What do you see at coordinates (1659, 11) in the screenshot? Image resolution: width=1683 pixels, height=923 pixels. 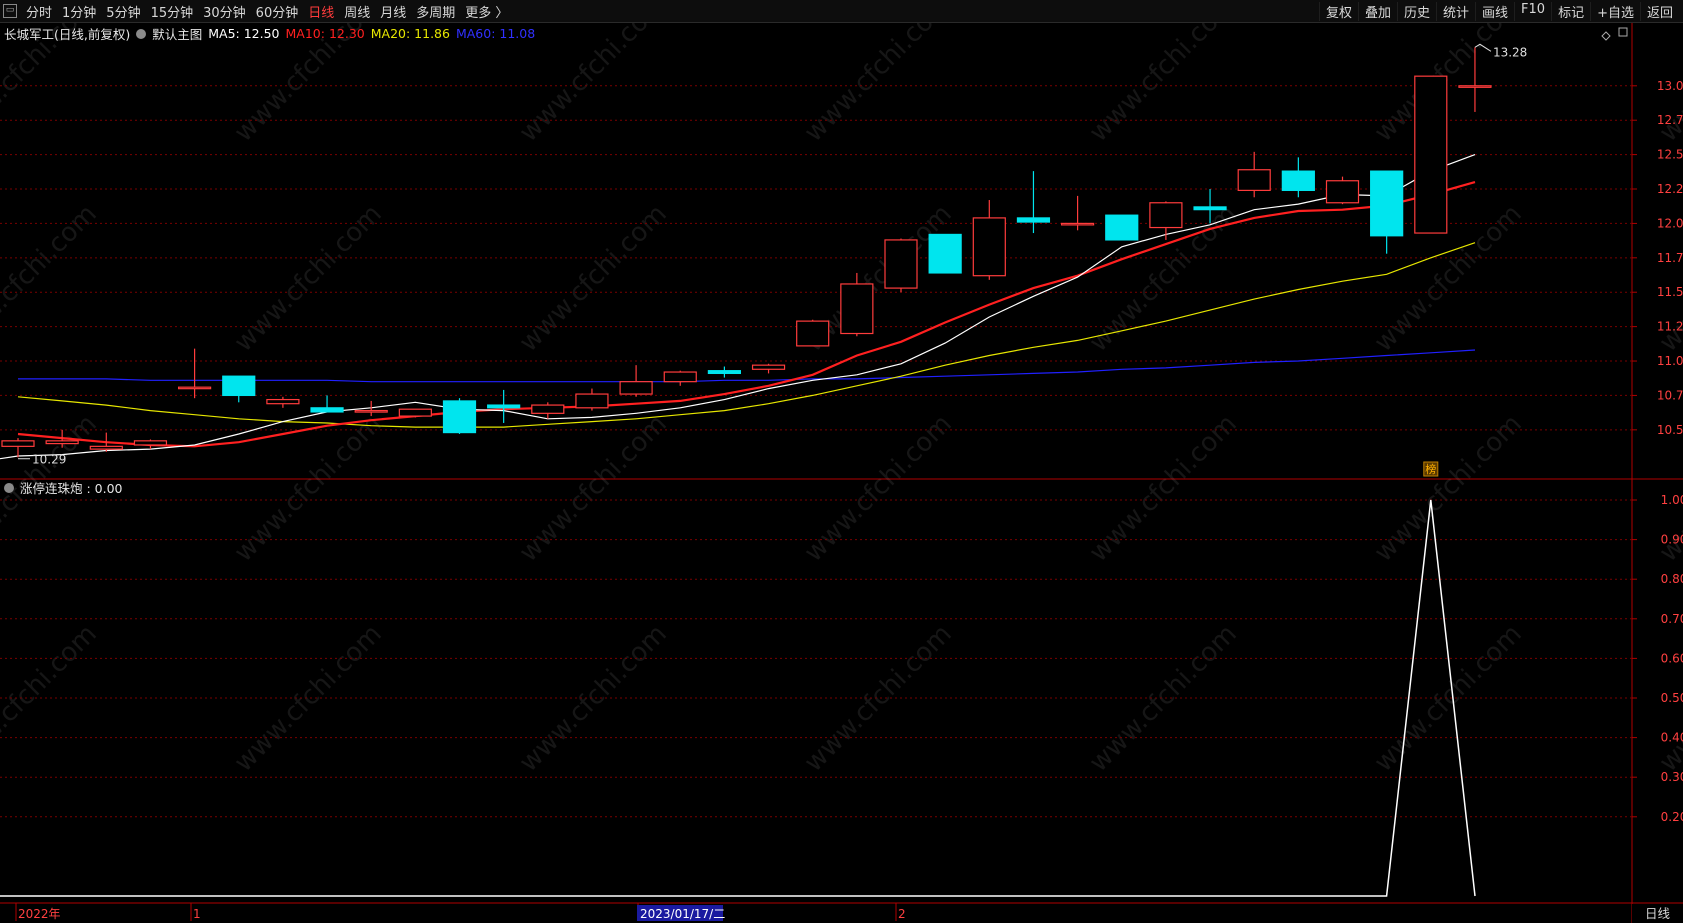 I see `action-button-8: 返回` at bounding box center [1659, 11].